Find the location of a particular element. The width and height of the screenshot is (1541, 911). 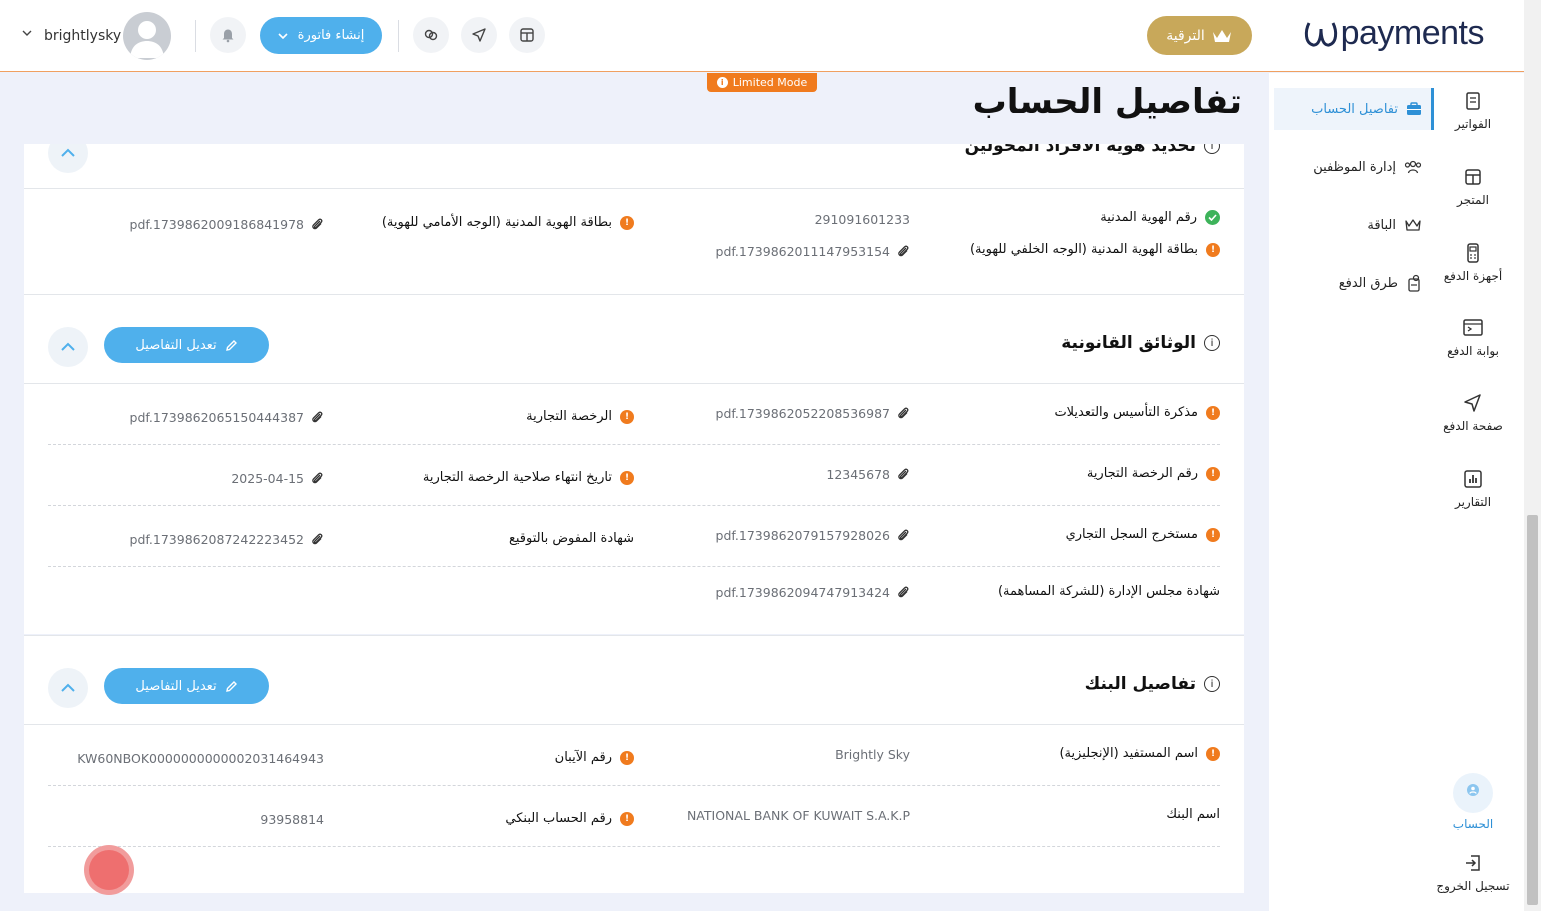

field-label: رقم الهوية المدنية is located at coordinates (1160, 217).